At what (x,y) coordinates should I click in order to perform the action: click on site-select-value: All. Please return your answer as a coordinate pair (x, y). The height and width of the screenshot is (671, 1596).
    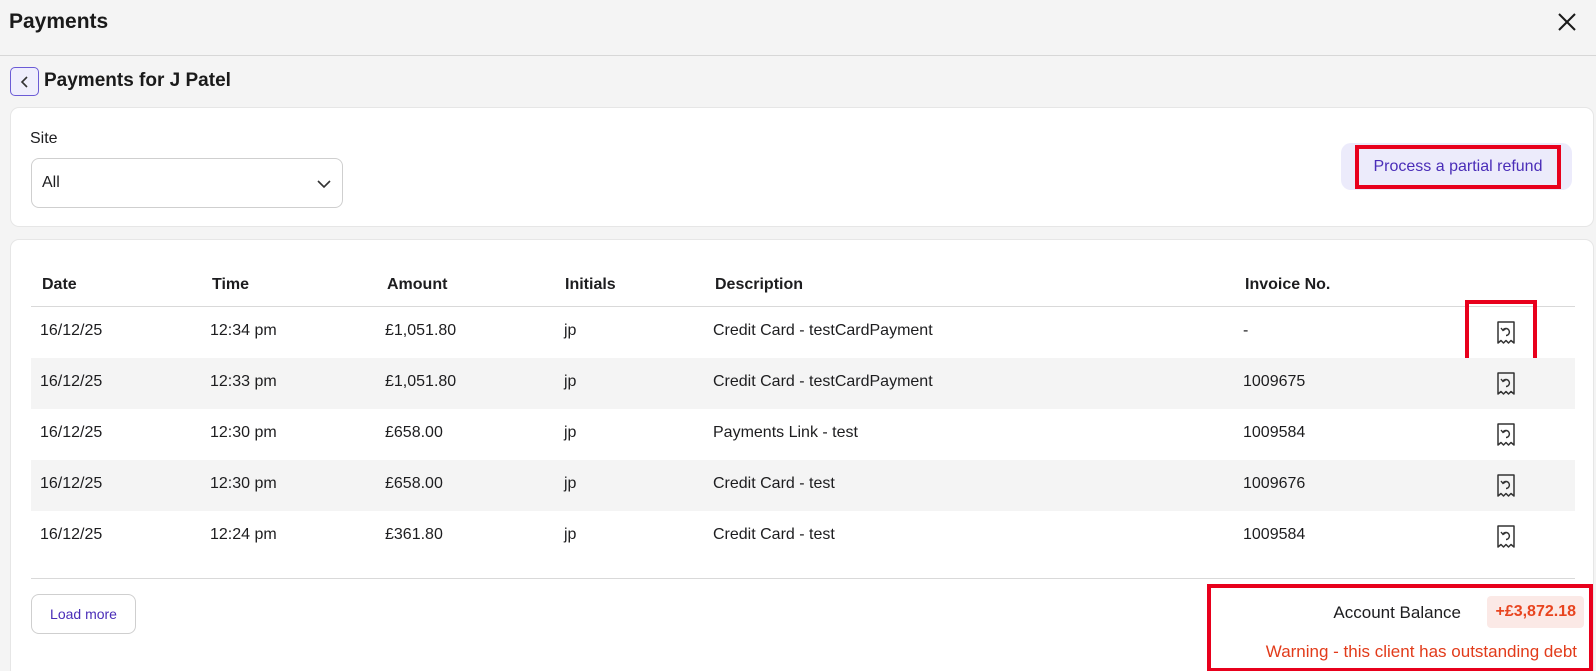
    Looking at the image, I should click on (51, 182).